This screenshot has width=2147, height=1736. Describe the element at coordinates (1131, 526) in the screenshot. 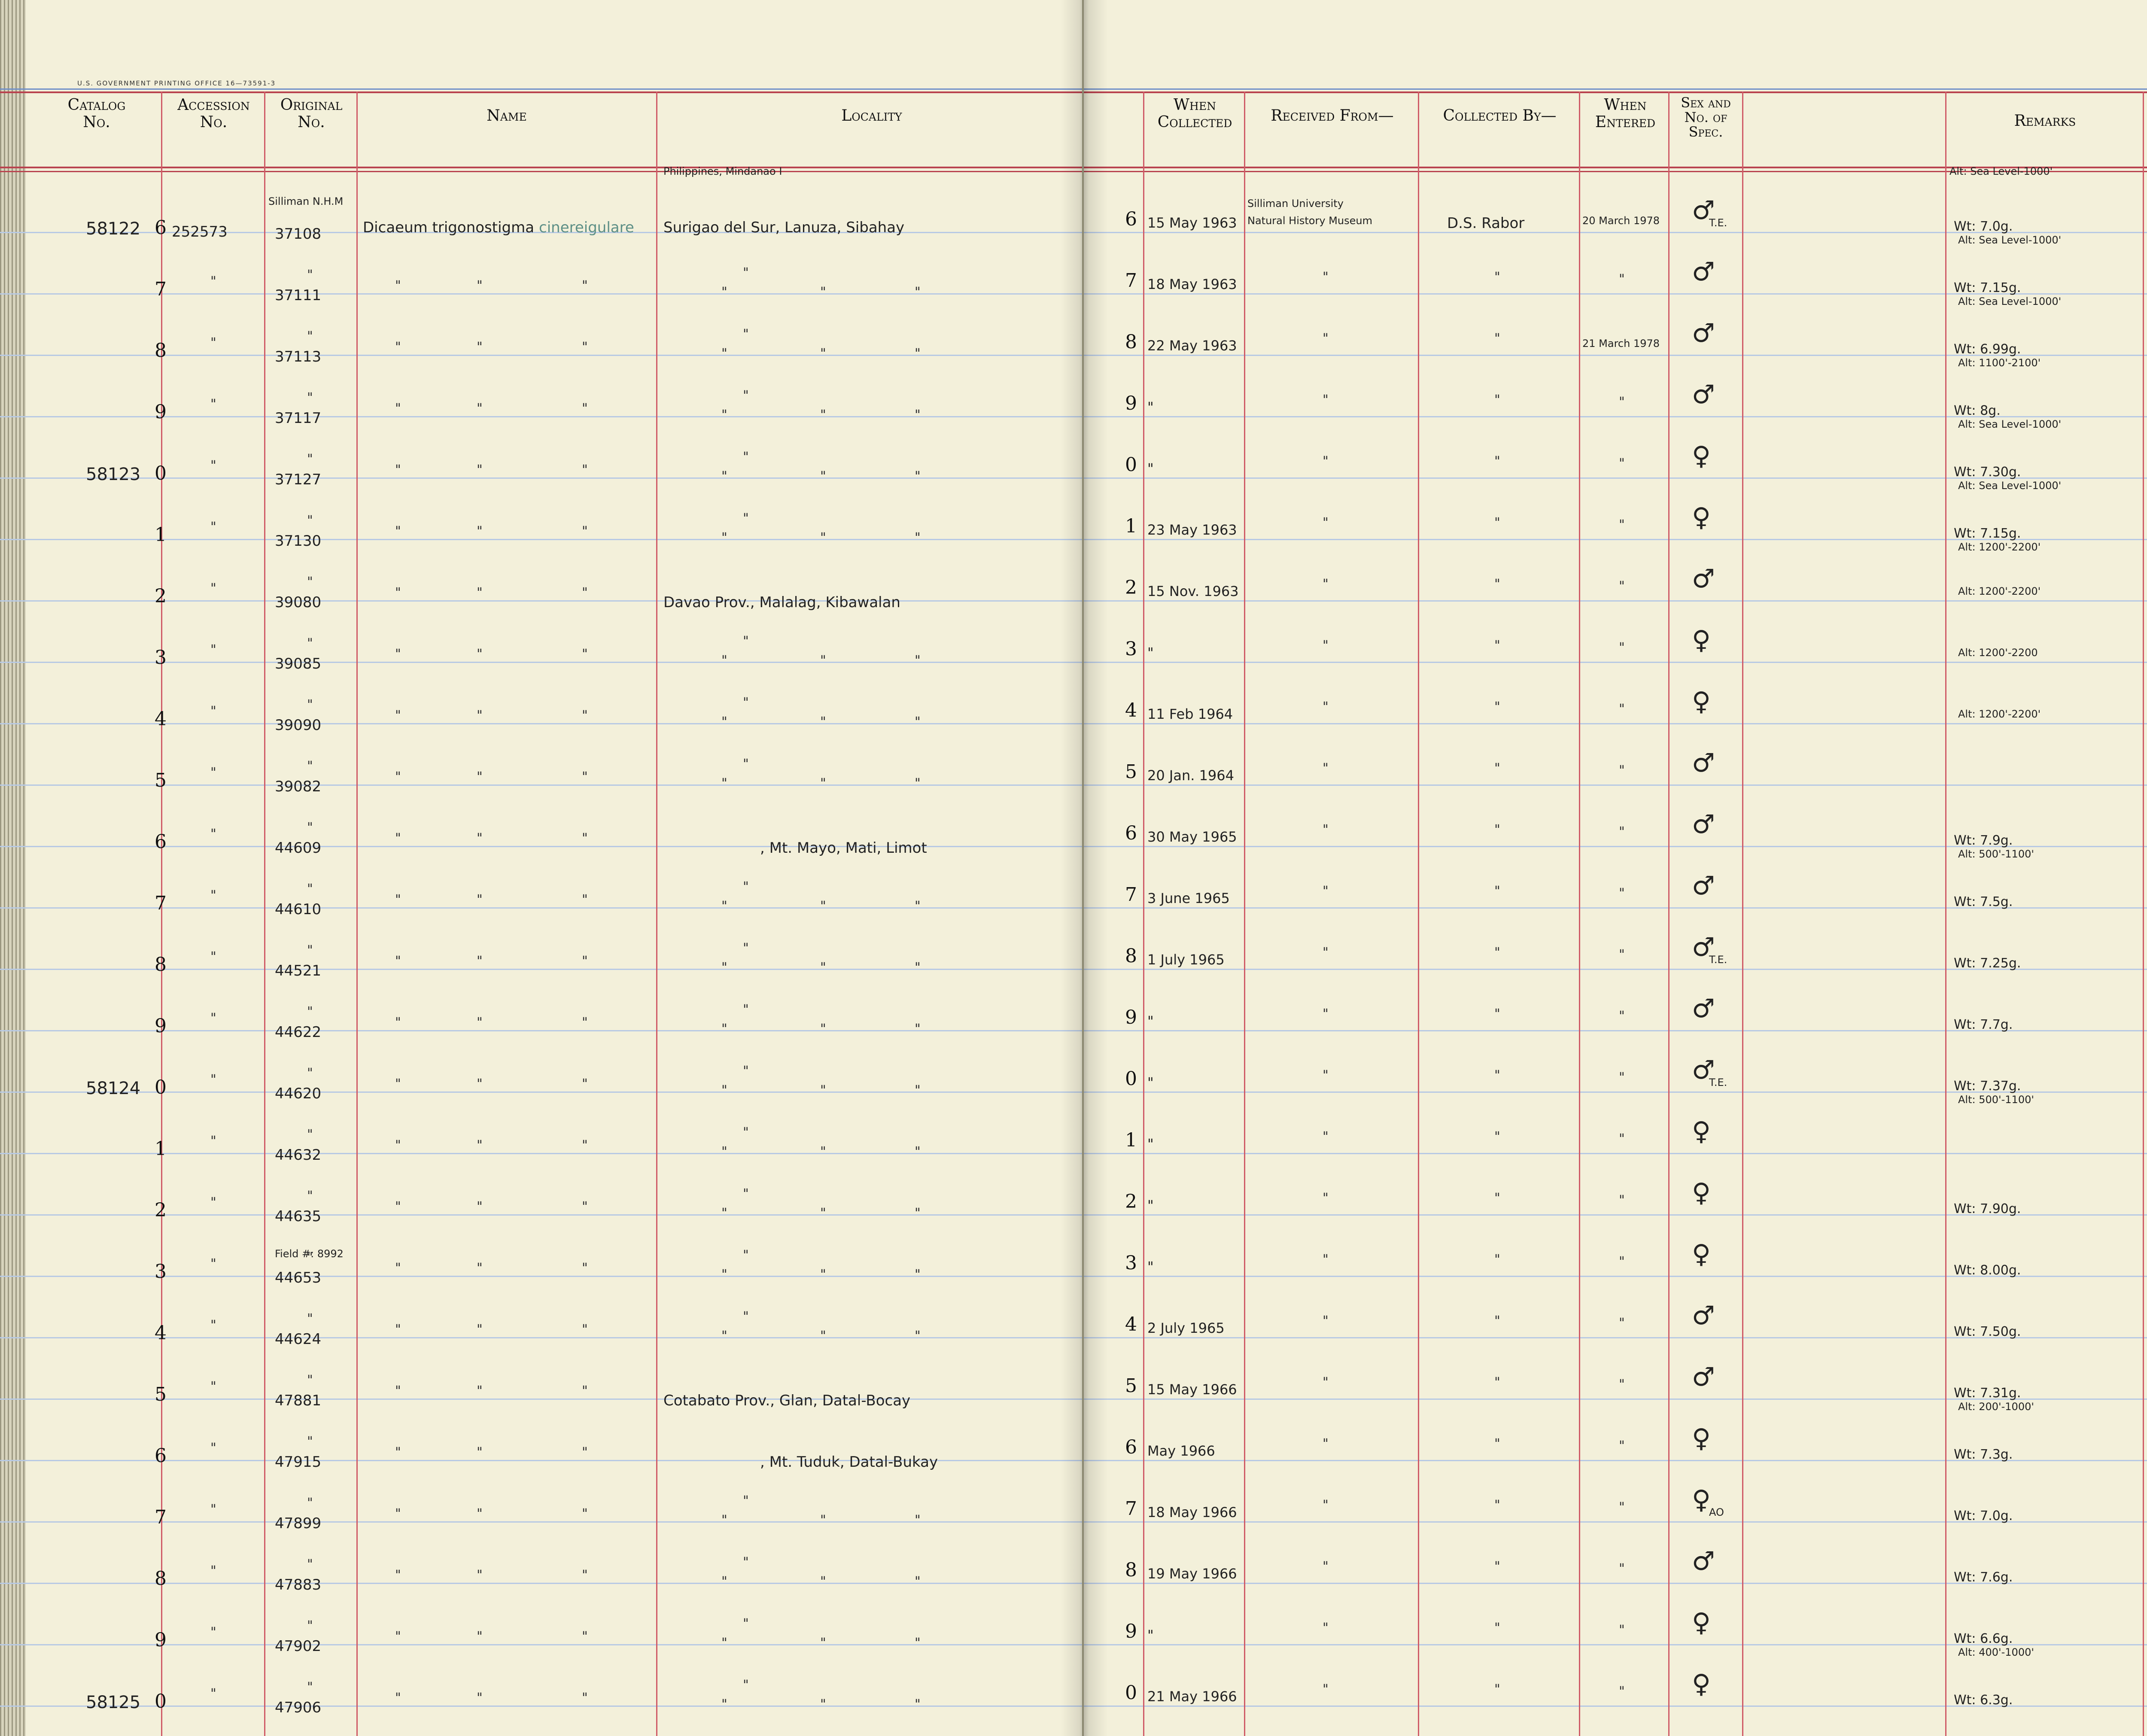

I see `catalog-digit-right: 1` at that location.